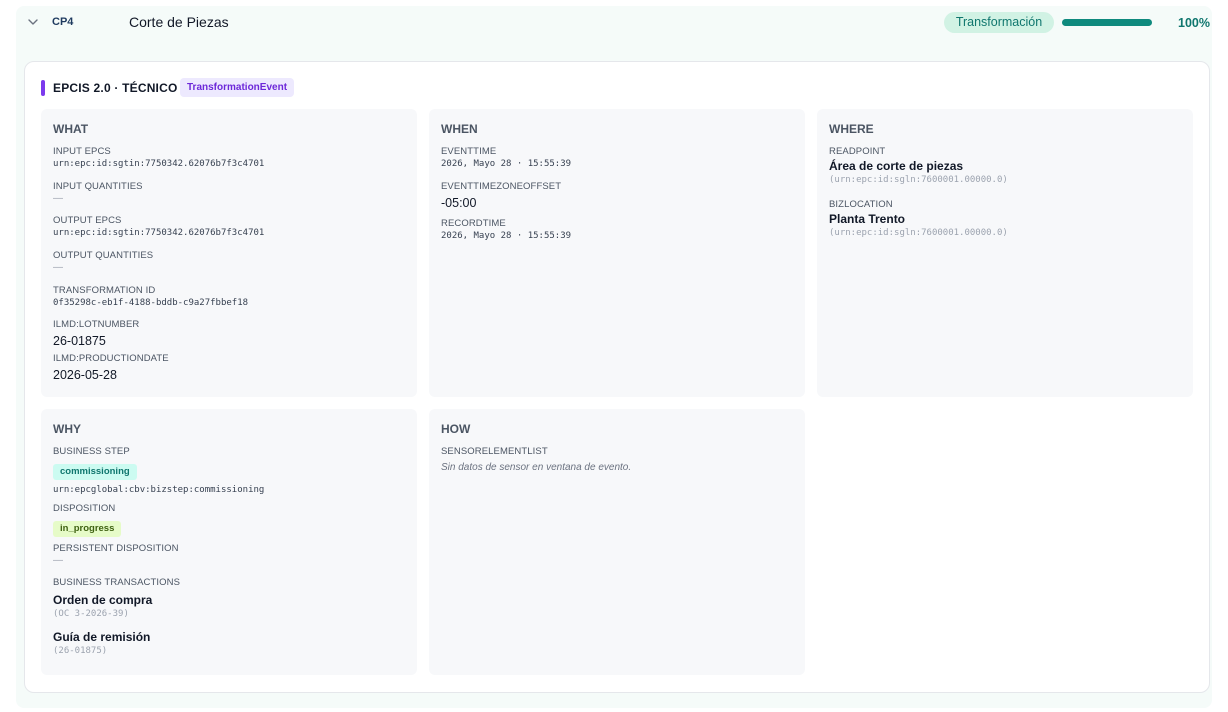  What do you see at coordinates (87, 220) in the screenshot?
I see `output-epcs-label: OUTPUT EPCS` at bounding box center [87, 220].